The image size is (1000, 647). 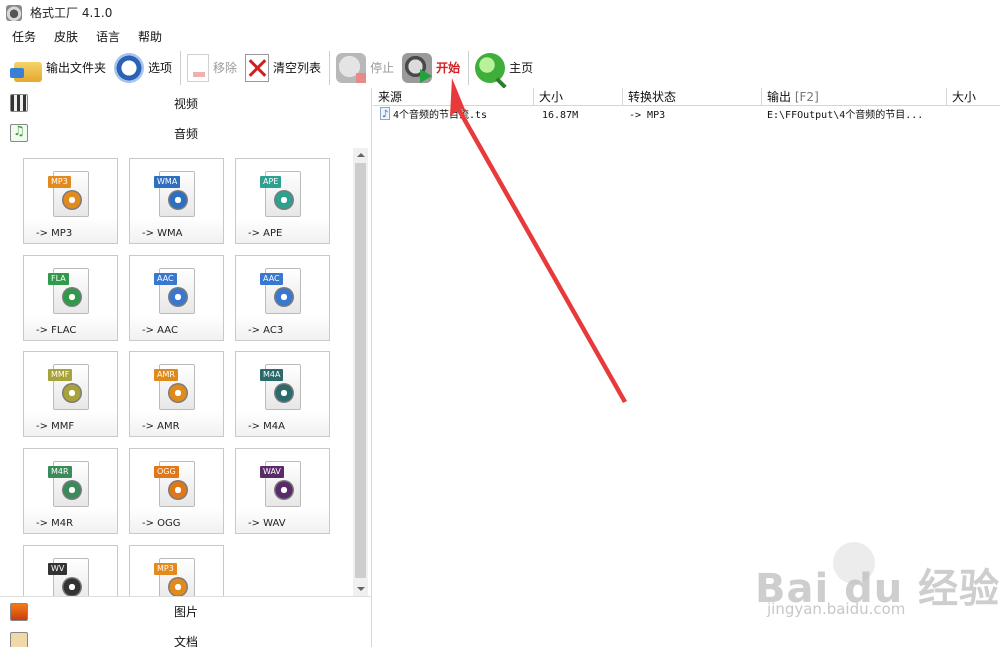 I want to click on column-output-label: 输出, so click(x=779, y=97).